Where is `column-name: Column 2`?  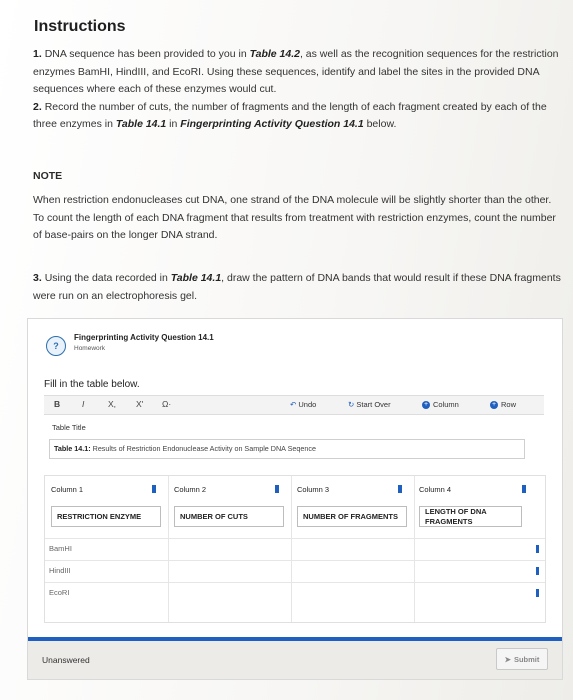
column-name: Column 2 is located at coordinates (190, 489).